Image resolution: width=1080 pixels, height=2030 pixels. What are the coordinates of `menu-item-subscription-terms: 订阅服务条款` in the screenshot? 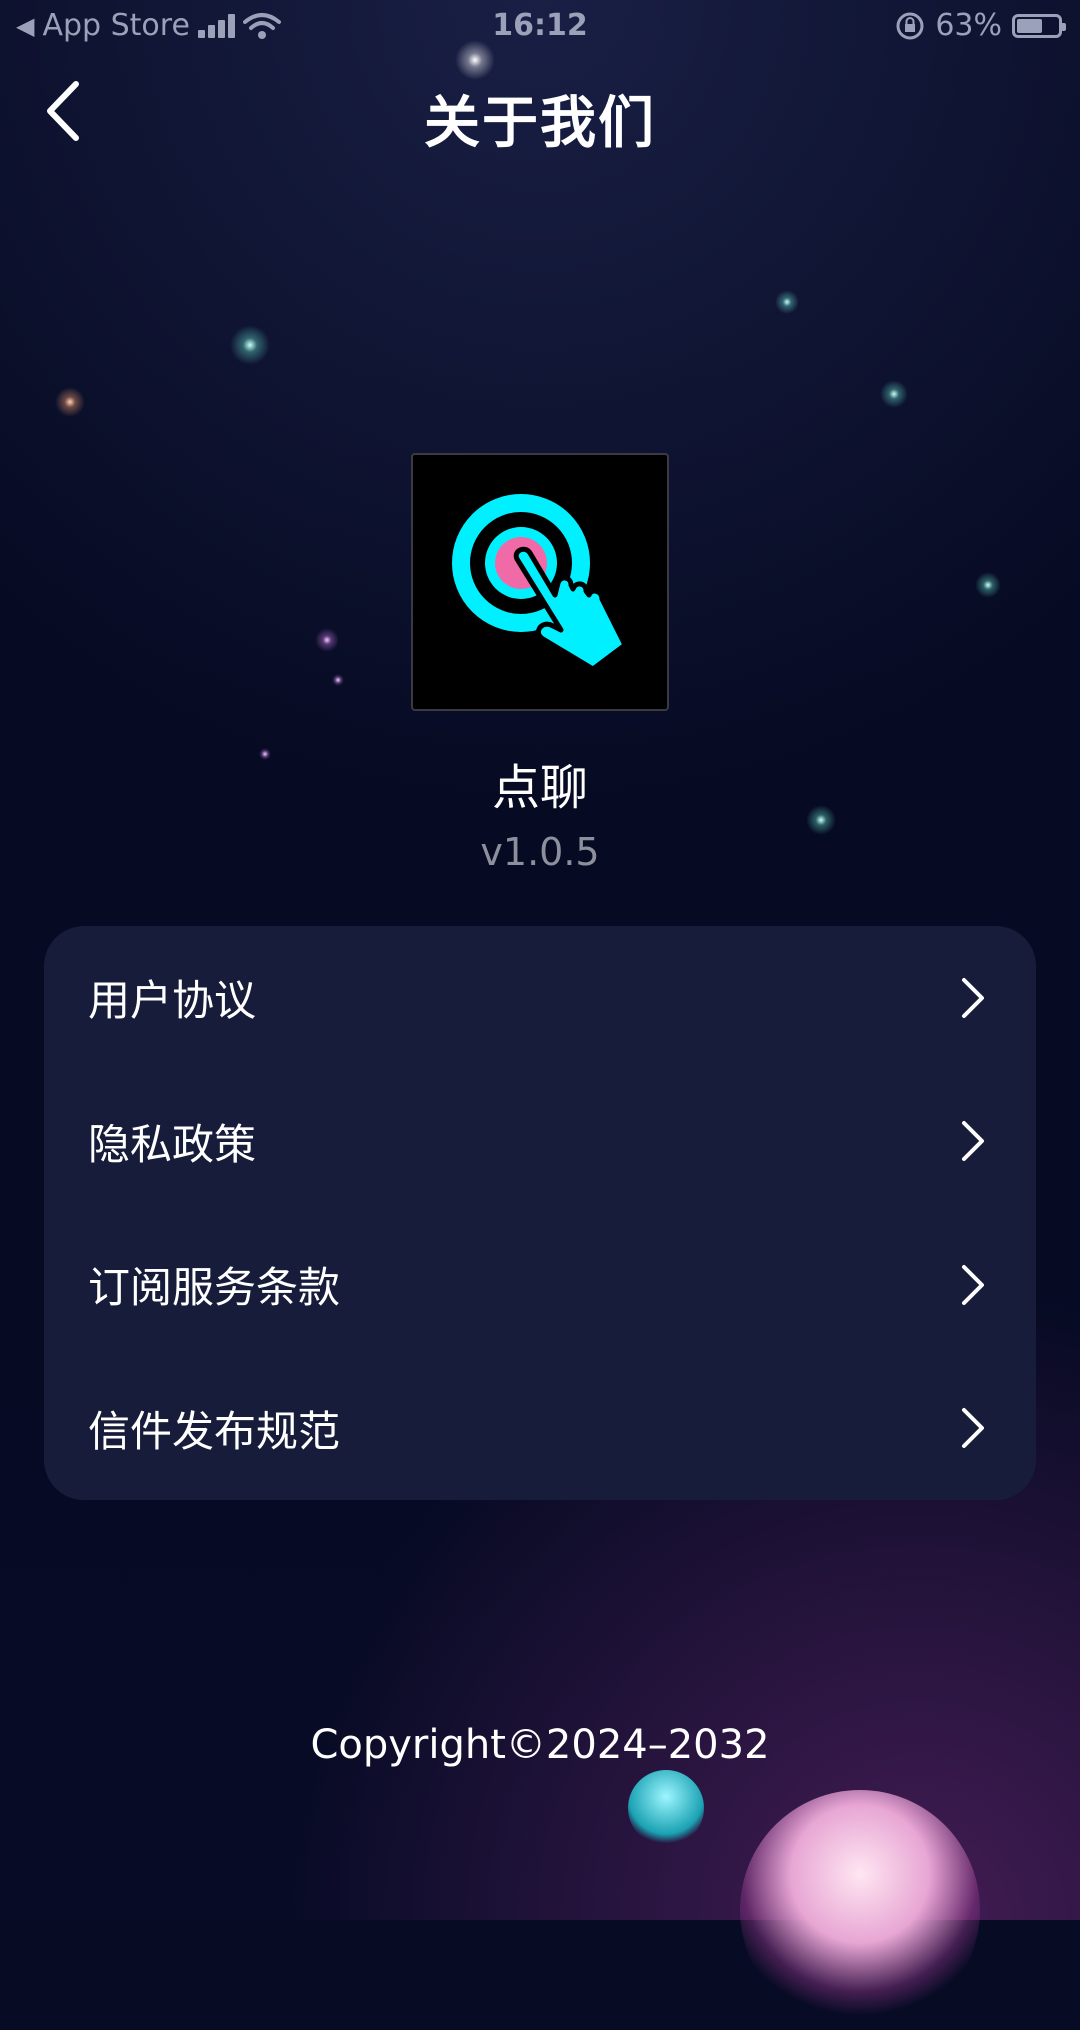 It's located at (540, 1285).